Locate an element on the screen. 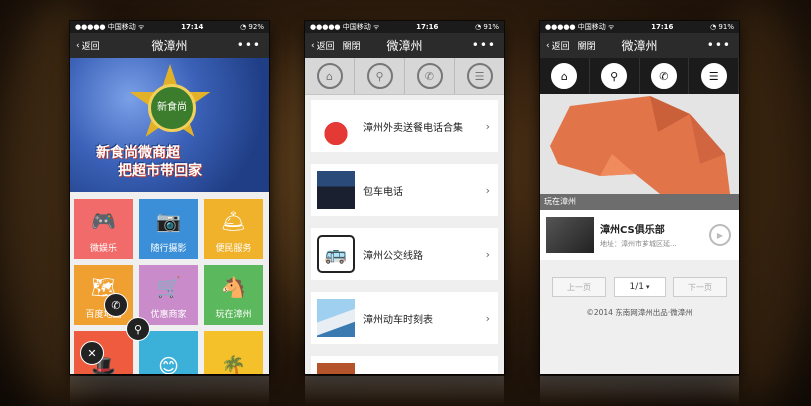  list-item-label: 漳州公交线路 is located at coordinates (393, 256).